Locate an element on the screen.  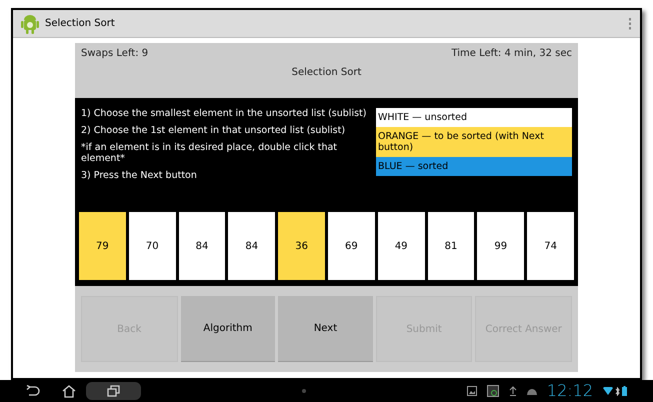
number-tile: 99 is located at coordinates (500, 246).